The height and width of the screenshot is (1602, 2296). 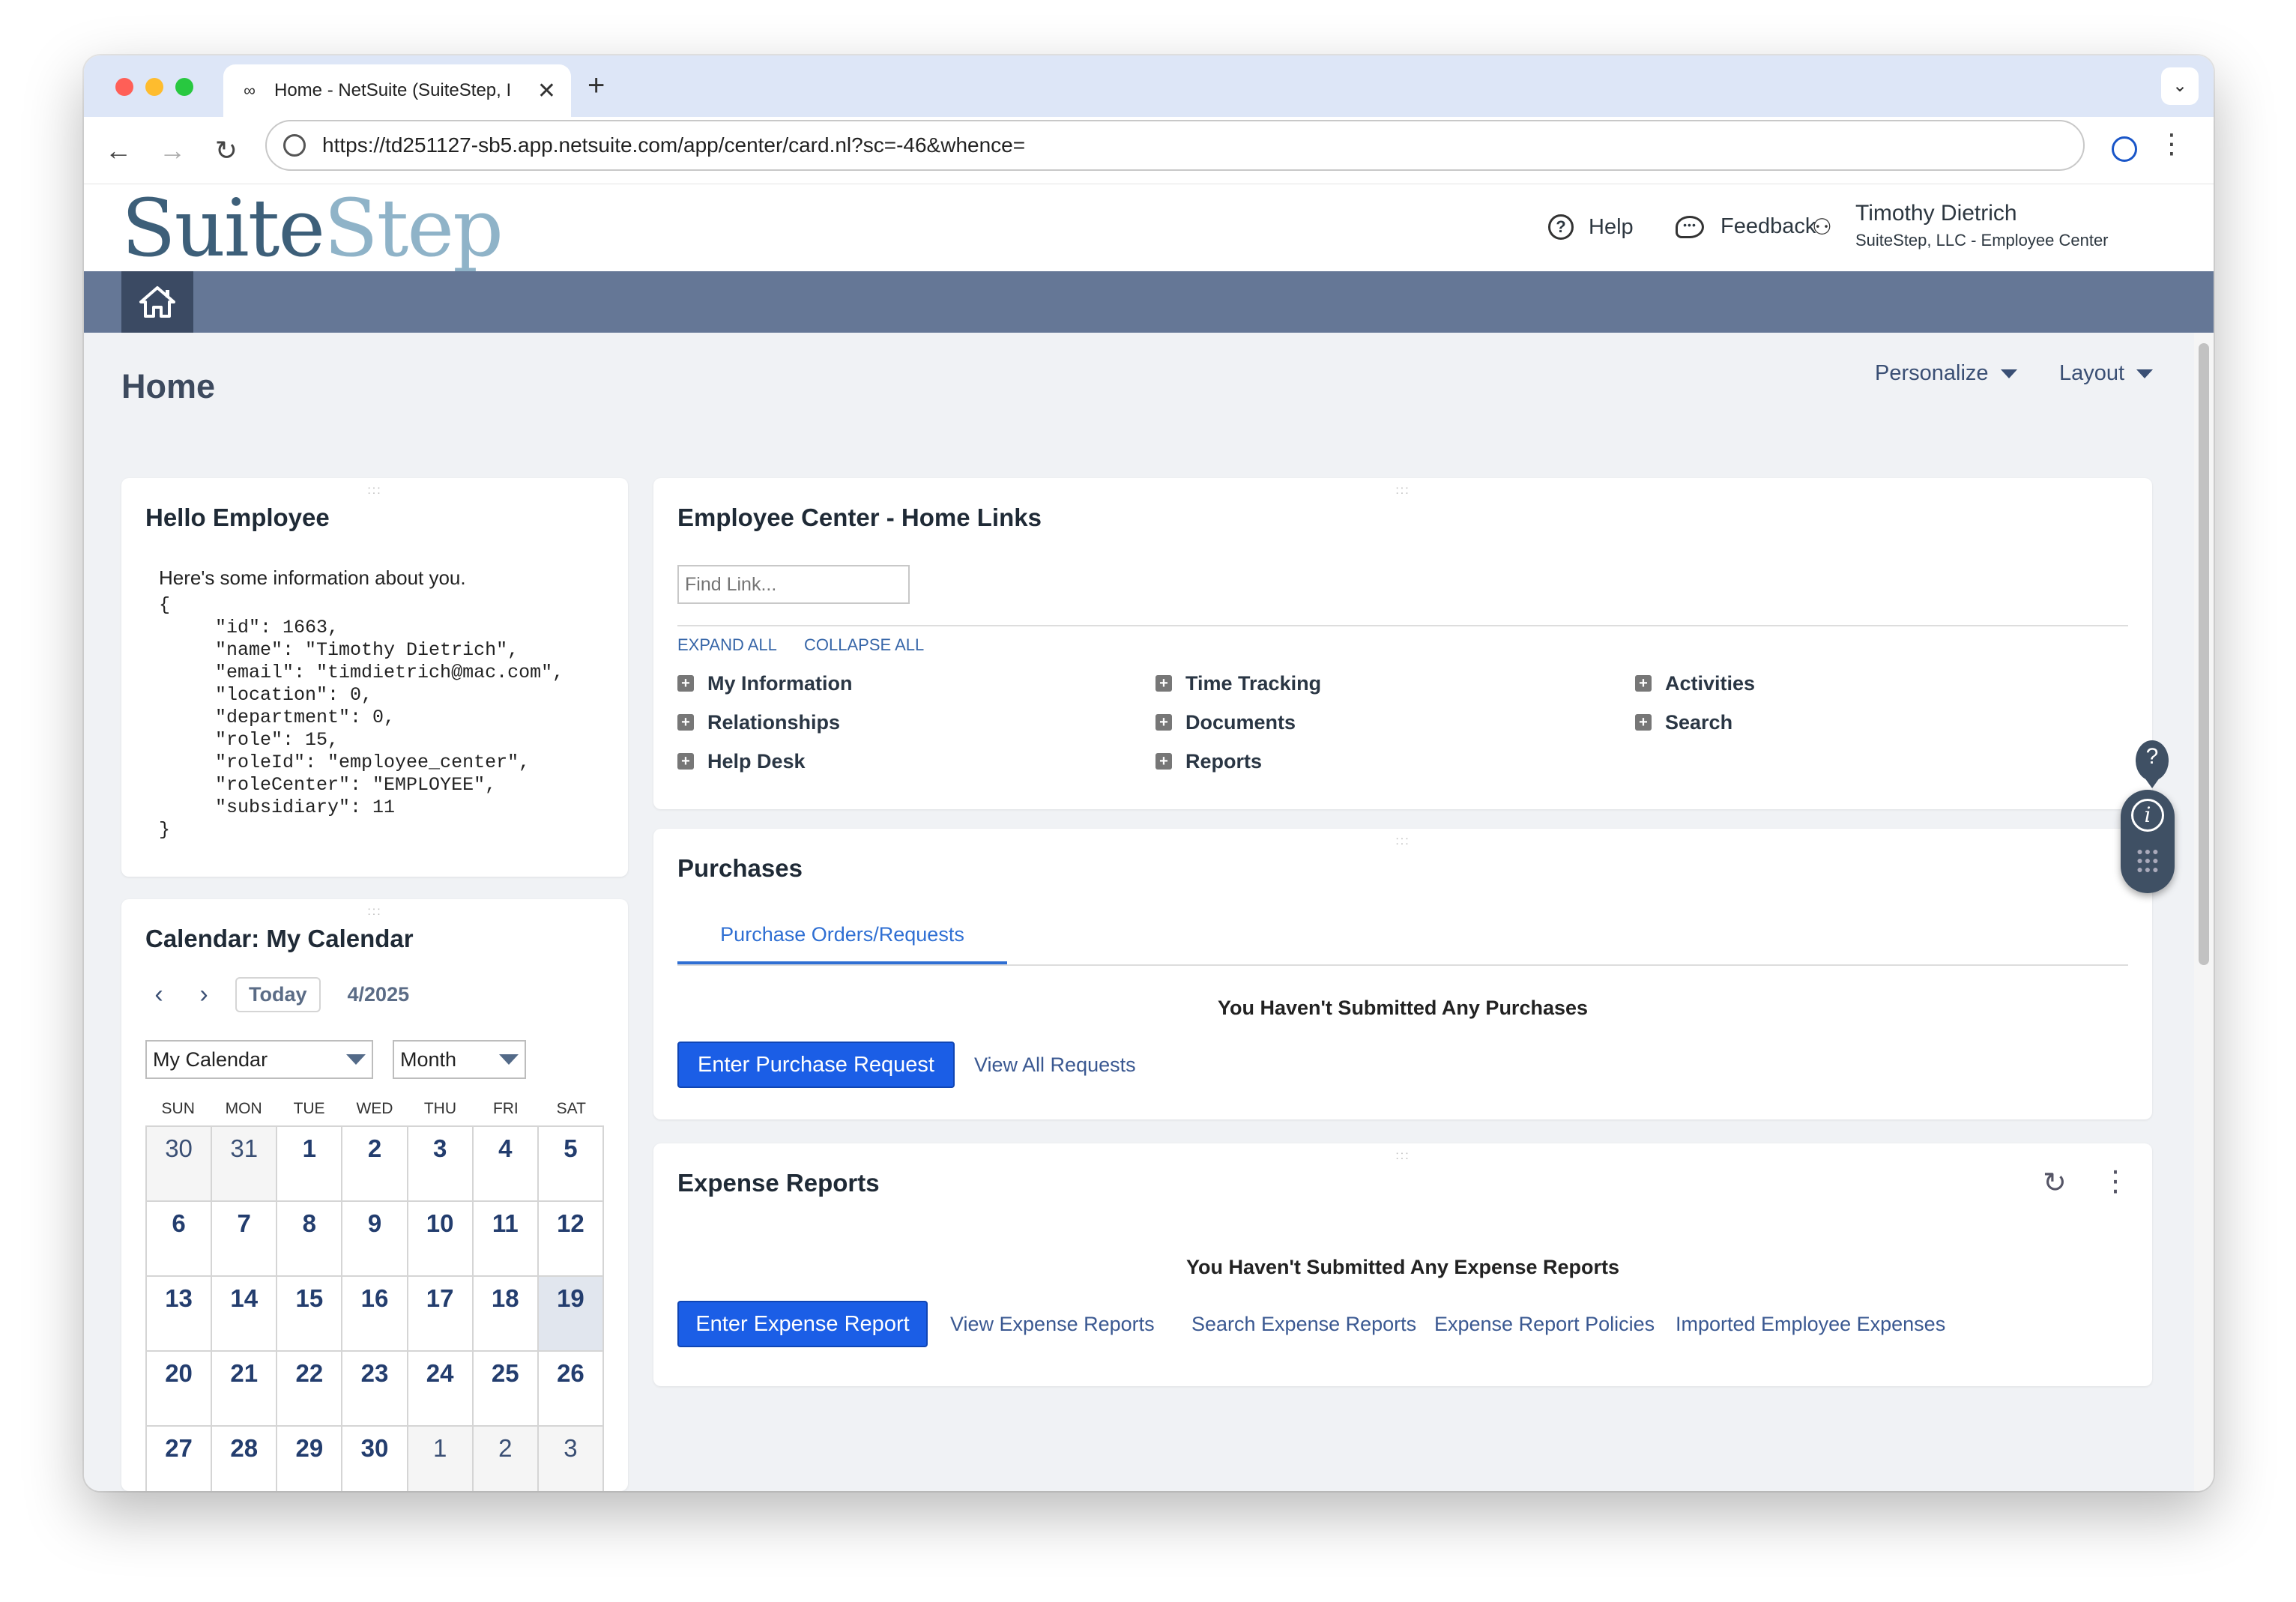 What do you see at coordinates (864, 644) in the screenshot?
I see `collapse-all-link: COLLAPSE ALL` at bounding box center [864, 644].